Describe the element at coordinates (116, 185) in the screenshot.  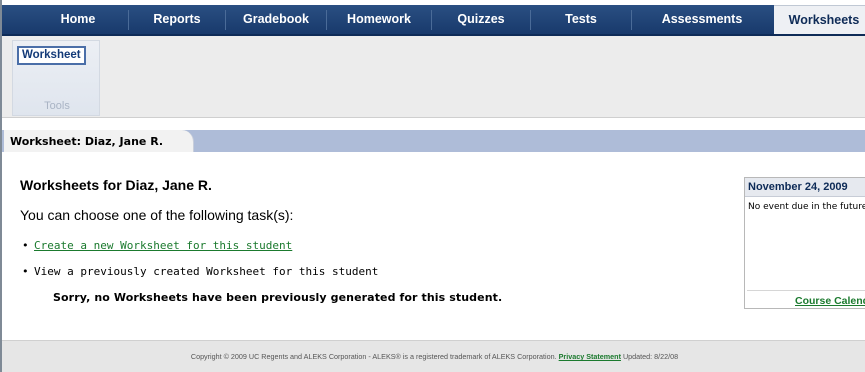
I see `page-title: Worksheets for Diaz, Jane R.` at that location.